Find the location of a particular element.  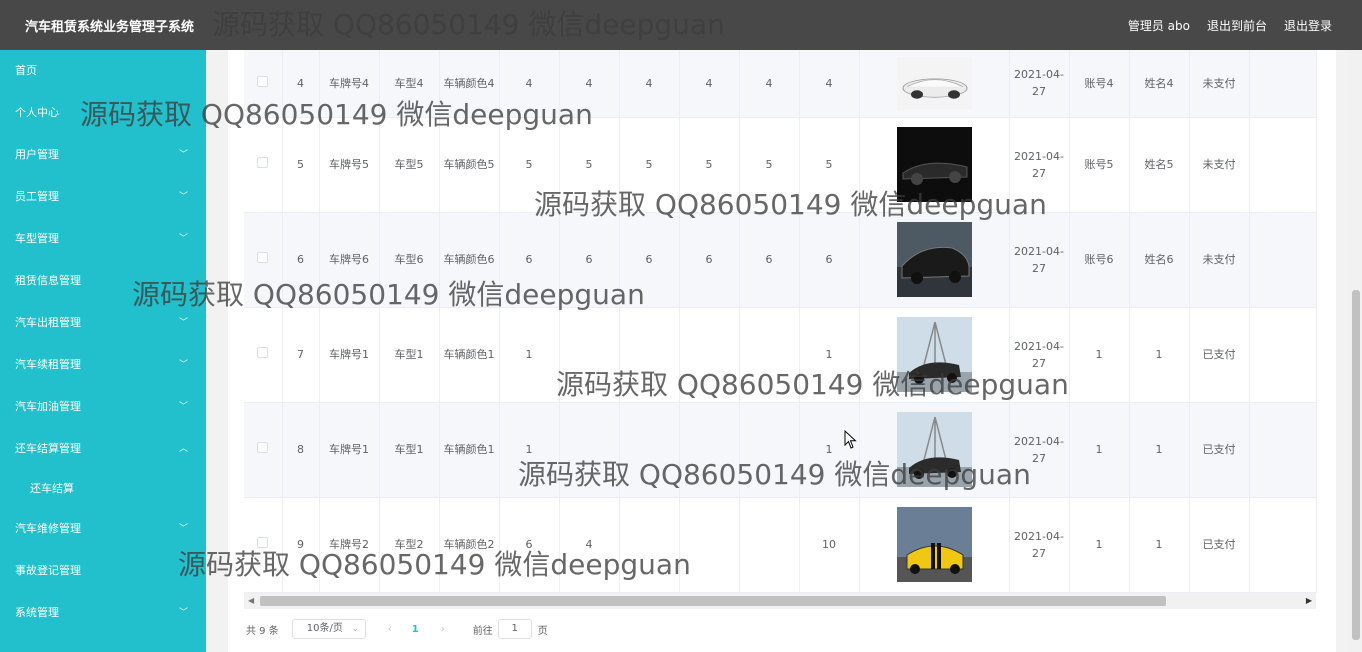

cell-color: 车辆颜色1 is located at coordinates (469, 450).